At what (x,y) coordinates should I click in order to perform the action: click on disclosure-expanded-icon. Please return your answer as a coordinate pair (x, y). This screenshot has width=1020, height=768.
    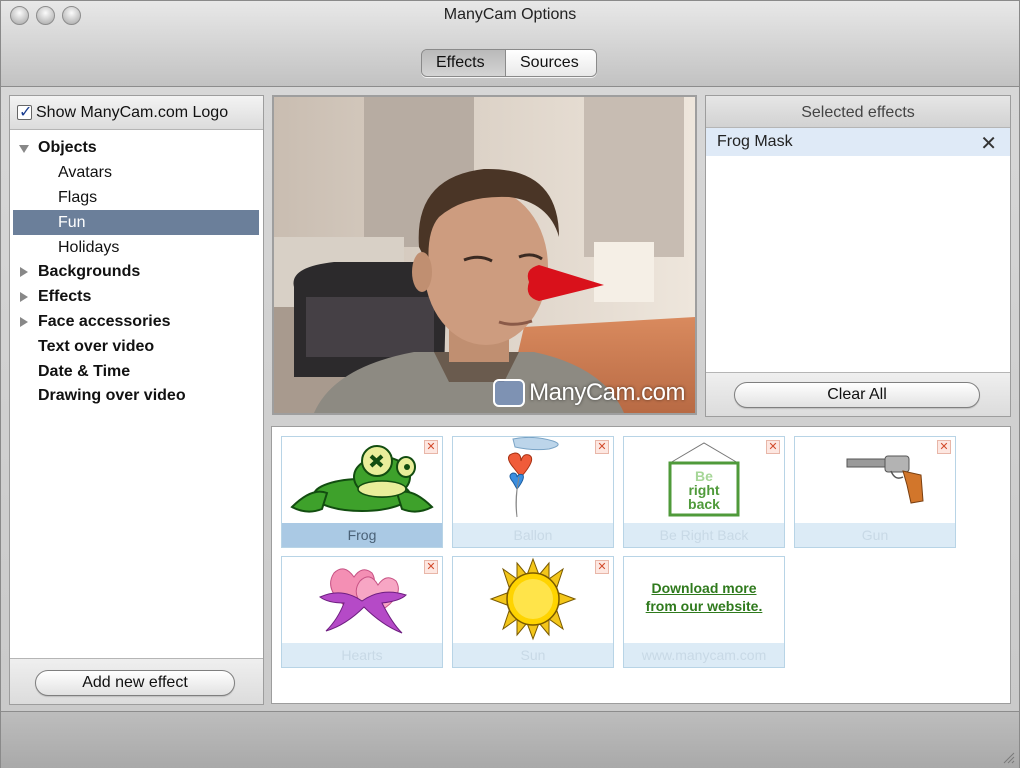
    Looking at the image, I should click on (24, 149).